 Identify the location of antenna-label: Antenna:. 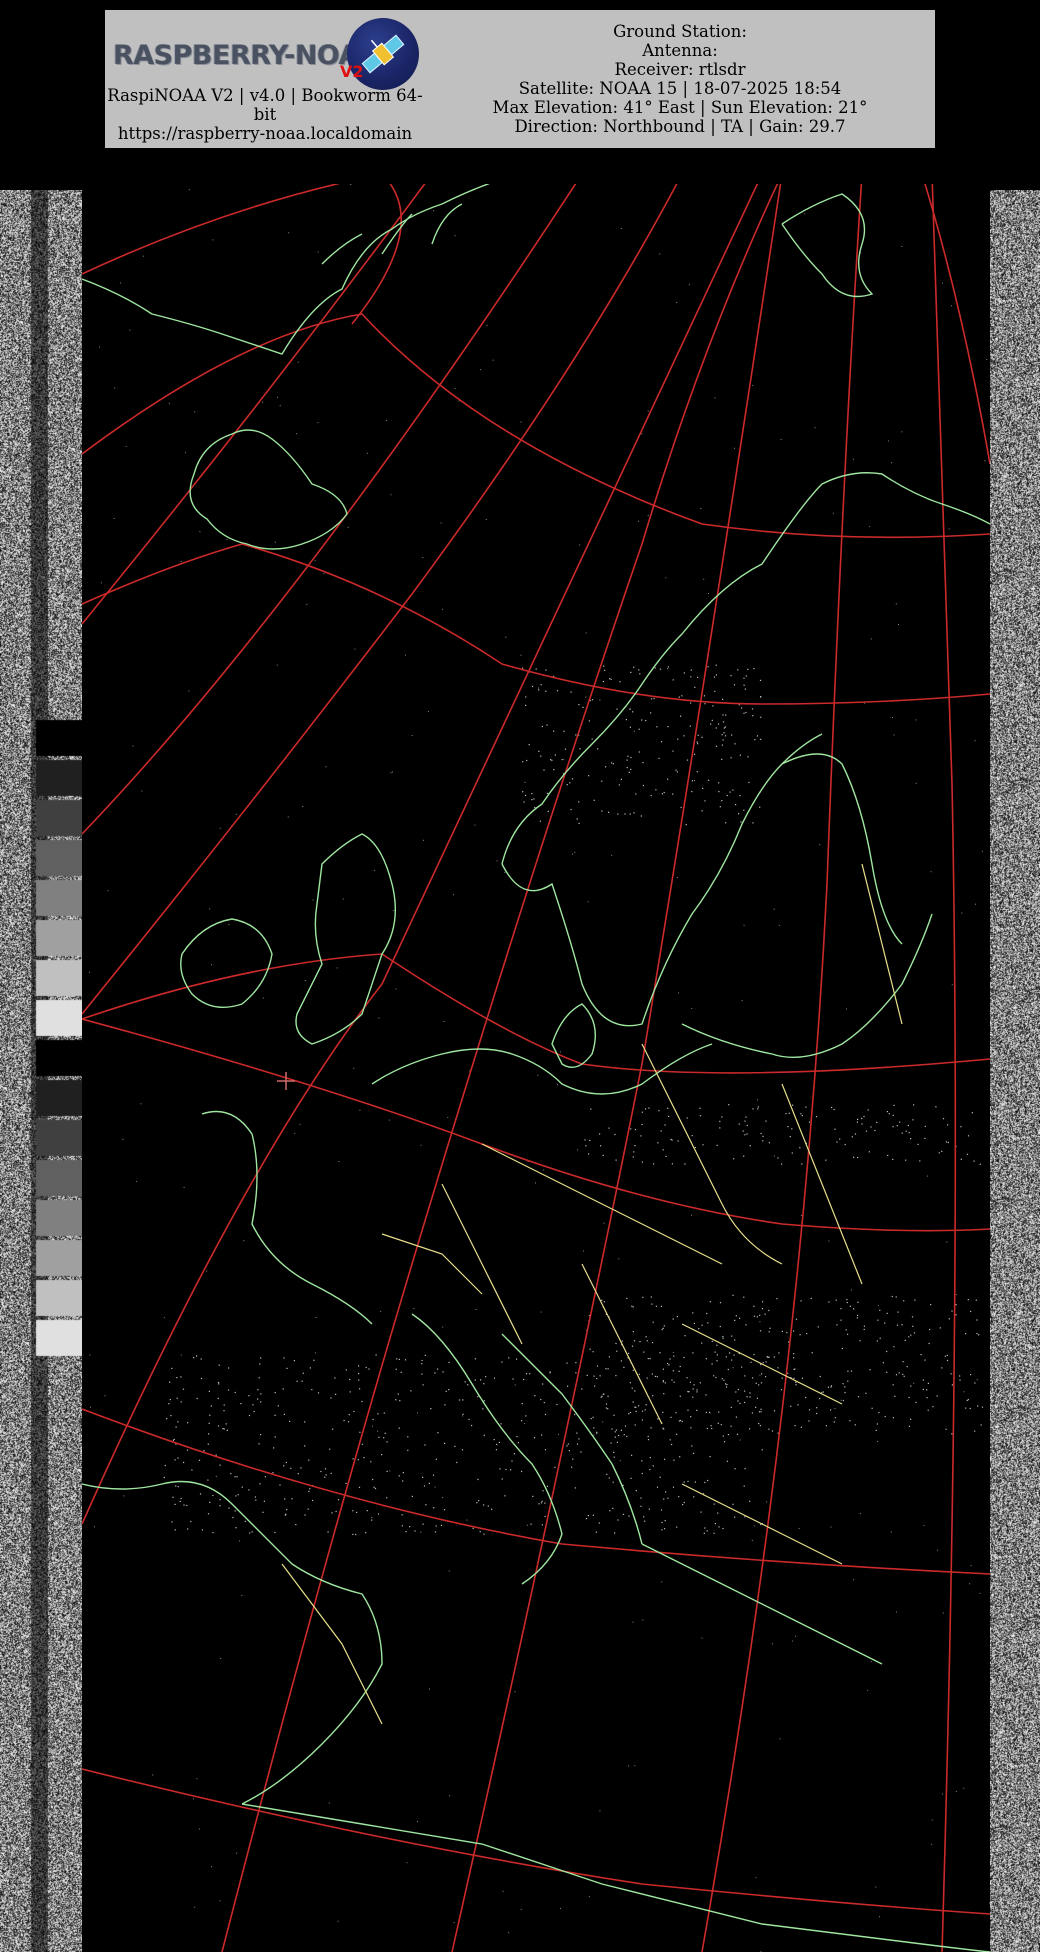
(680, 50).